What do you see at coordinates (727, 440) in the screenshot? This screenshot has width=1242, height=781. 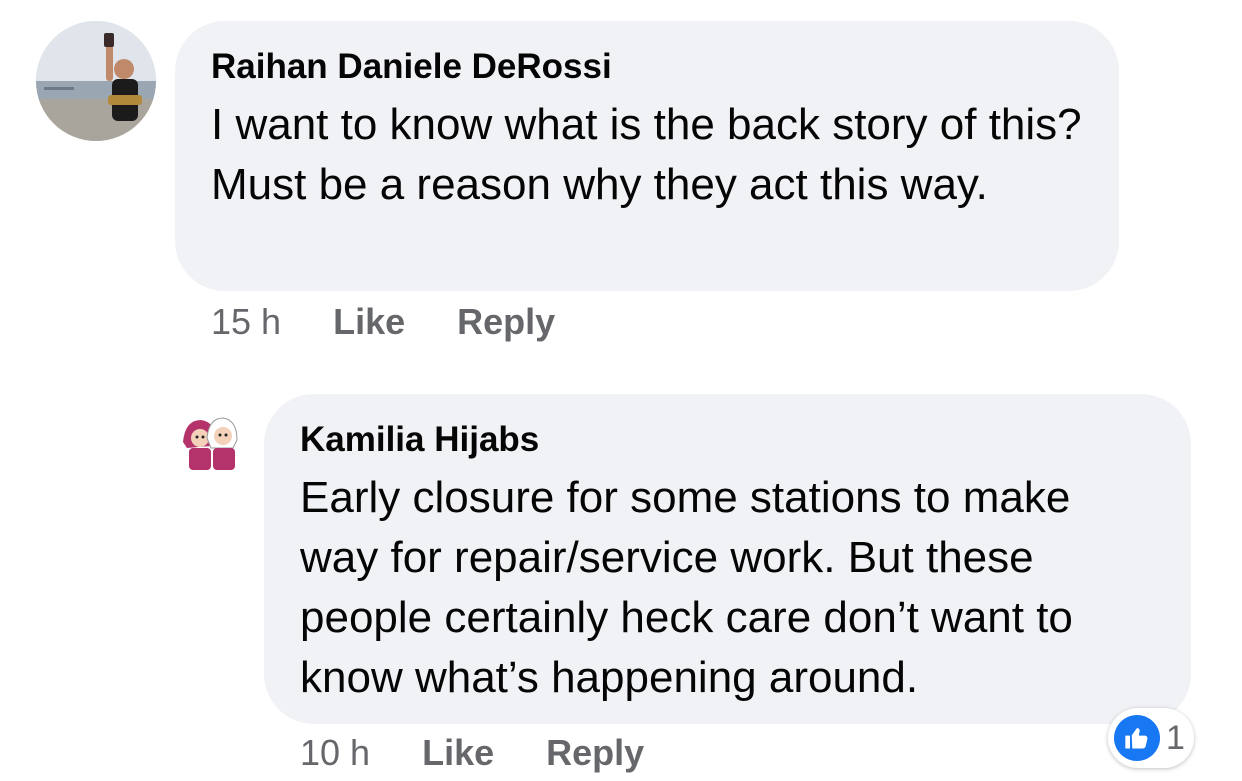 I see `comment-author: Kamilia Hijabs` at bounding box center [727, 440].